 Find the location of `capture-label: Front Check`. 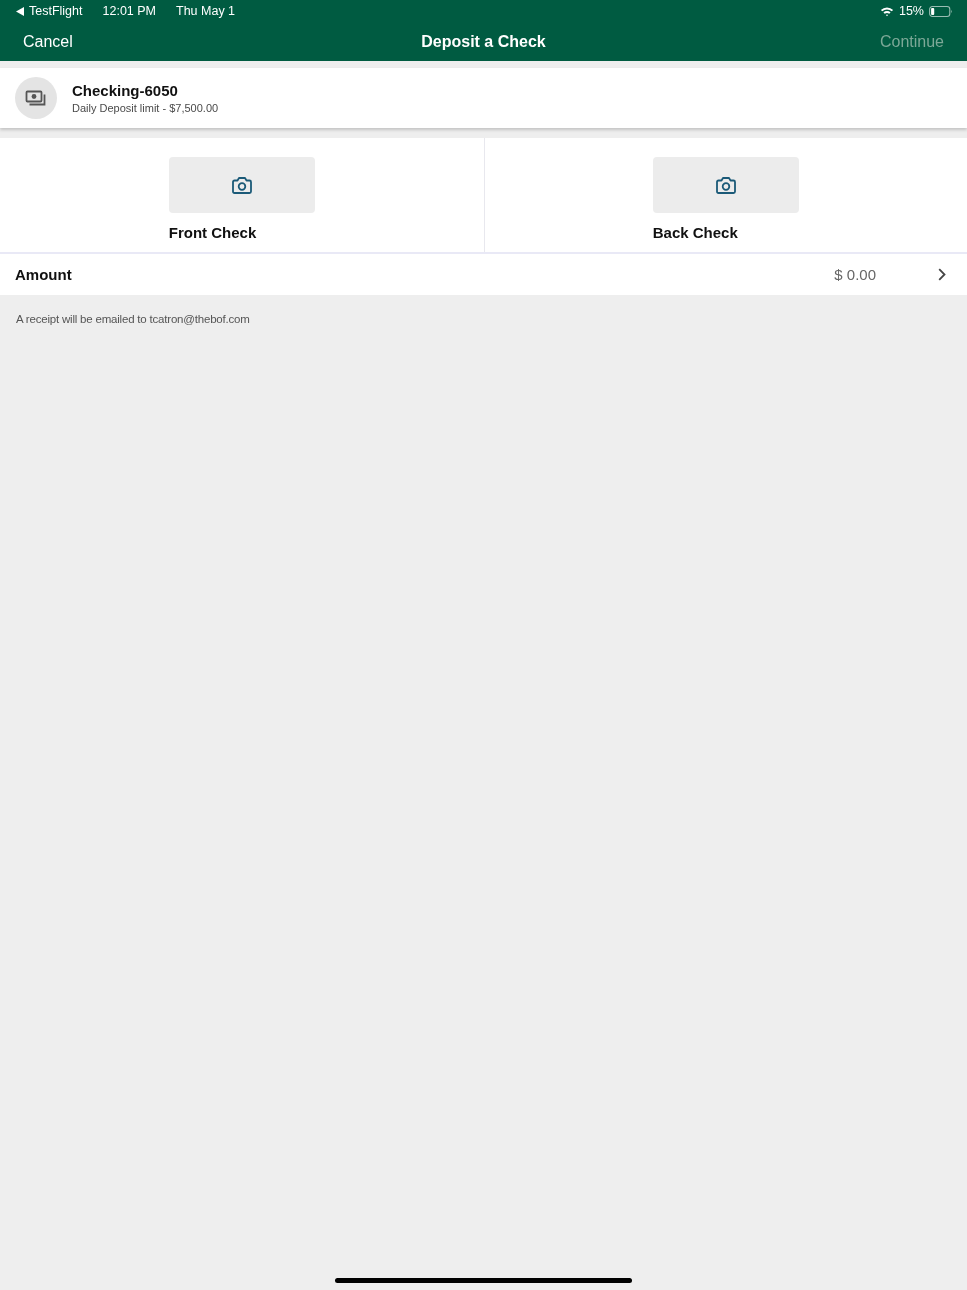

capture-label: Front Check is located at coordinates (213, 232).